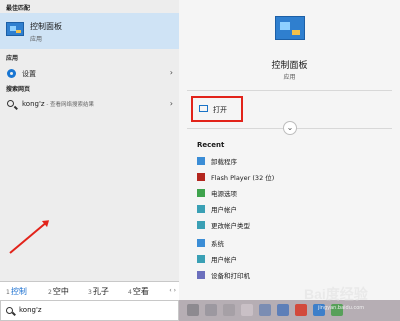  Describe the element at coordinates (292, 193) in the screenshot. I see `recent-item: 电源选项` at that location.